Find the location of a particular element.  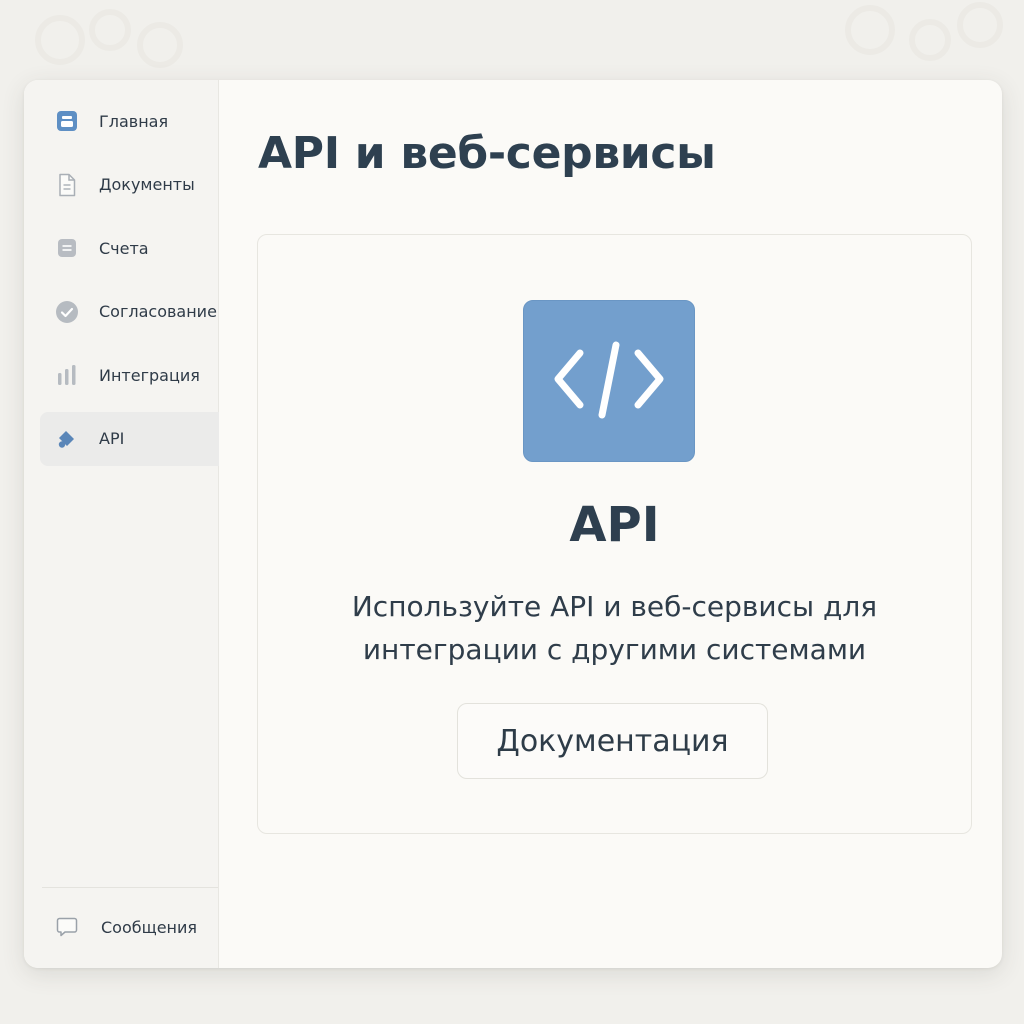

api-icon is located at coordinates (67, 439).